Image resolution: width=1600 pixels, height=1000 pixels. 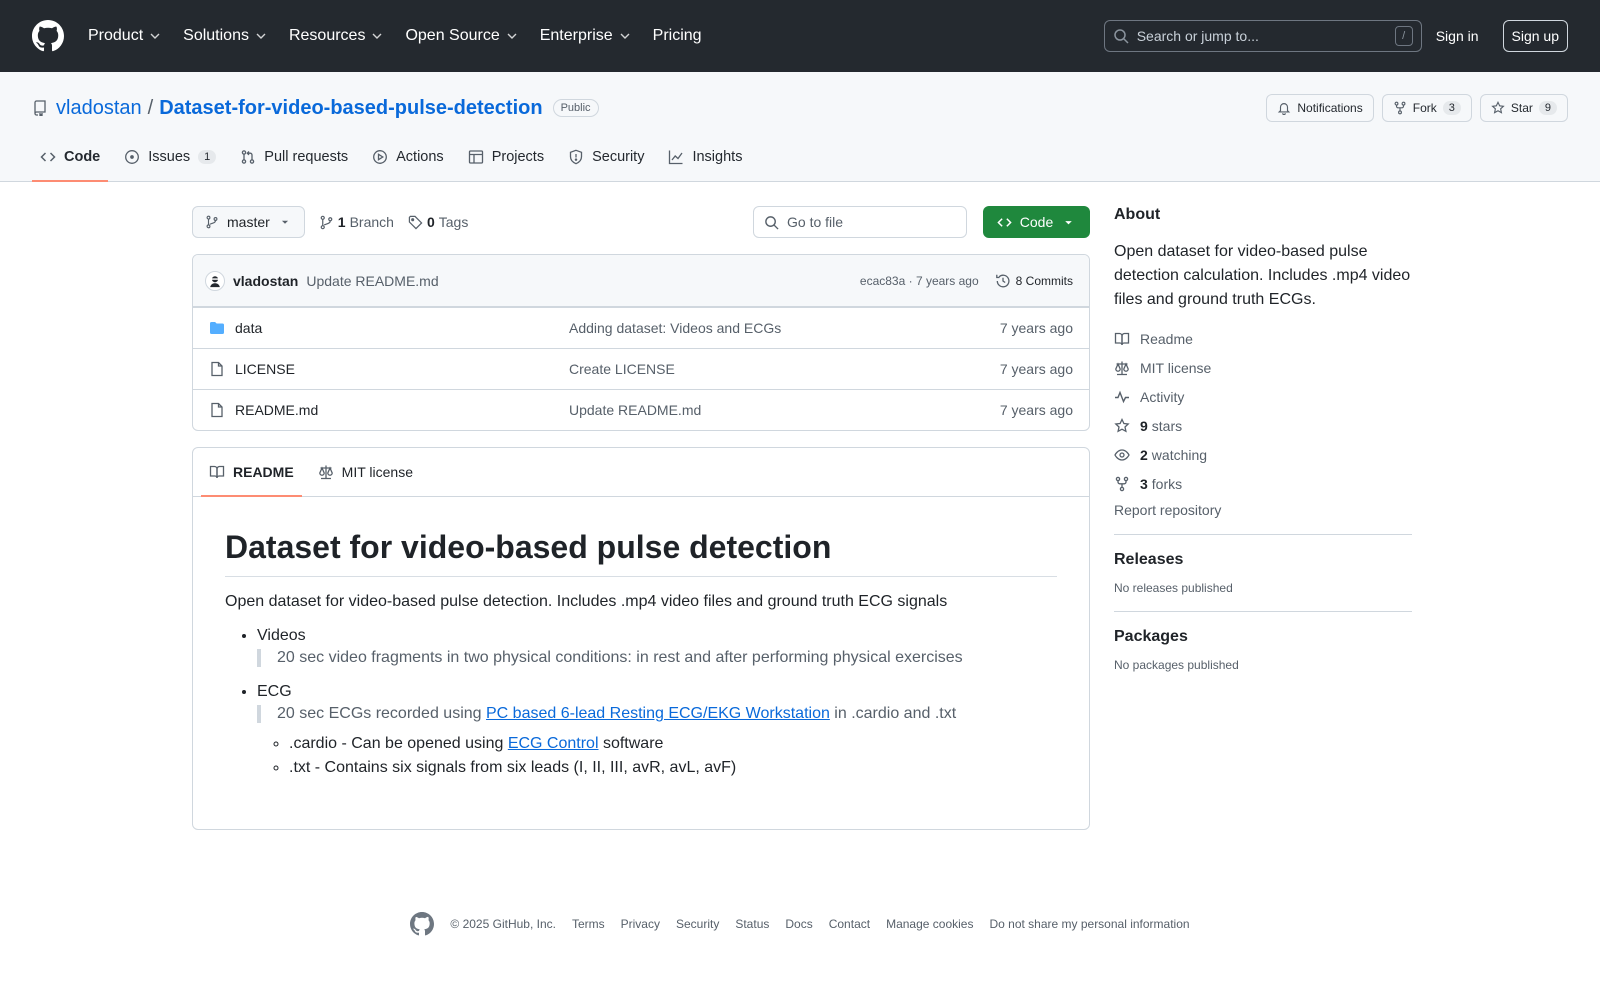 I want to click on repo-name-link: Dataset-for-video-based-pulse-detection, so click(x=350, y=108).